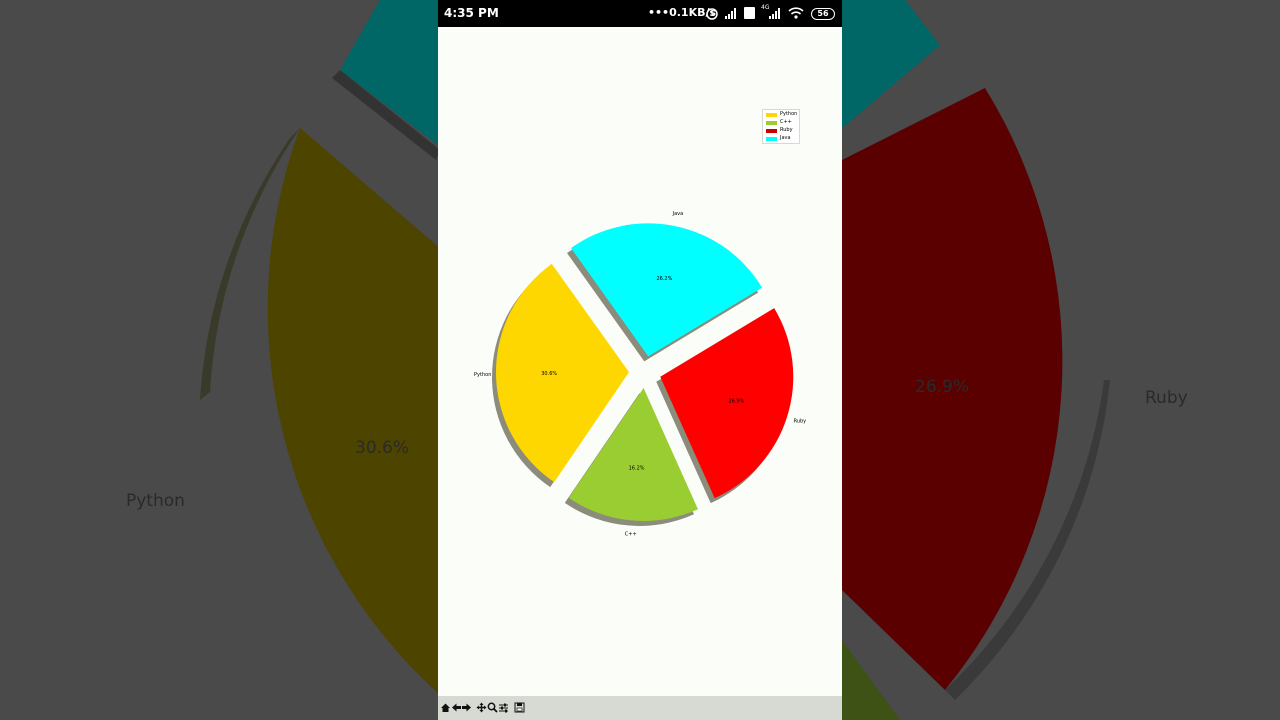 Image resolution: width=1280 pixels, height=720 pixels. What do you see at coordinates (482, 375) in the screenshot?
I see `pie-category-label-python: Python` at bounding box center [482, 375].